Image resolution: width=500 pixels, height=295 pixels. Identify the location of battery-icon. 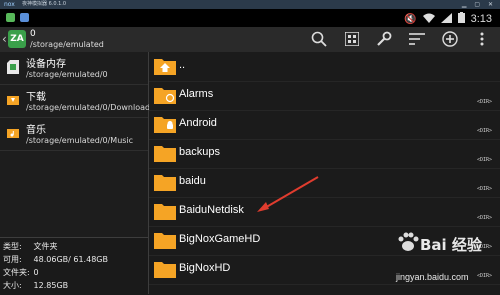
(461, 19).